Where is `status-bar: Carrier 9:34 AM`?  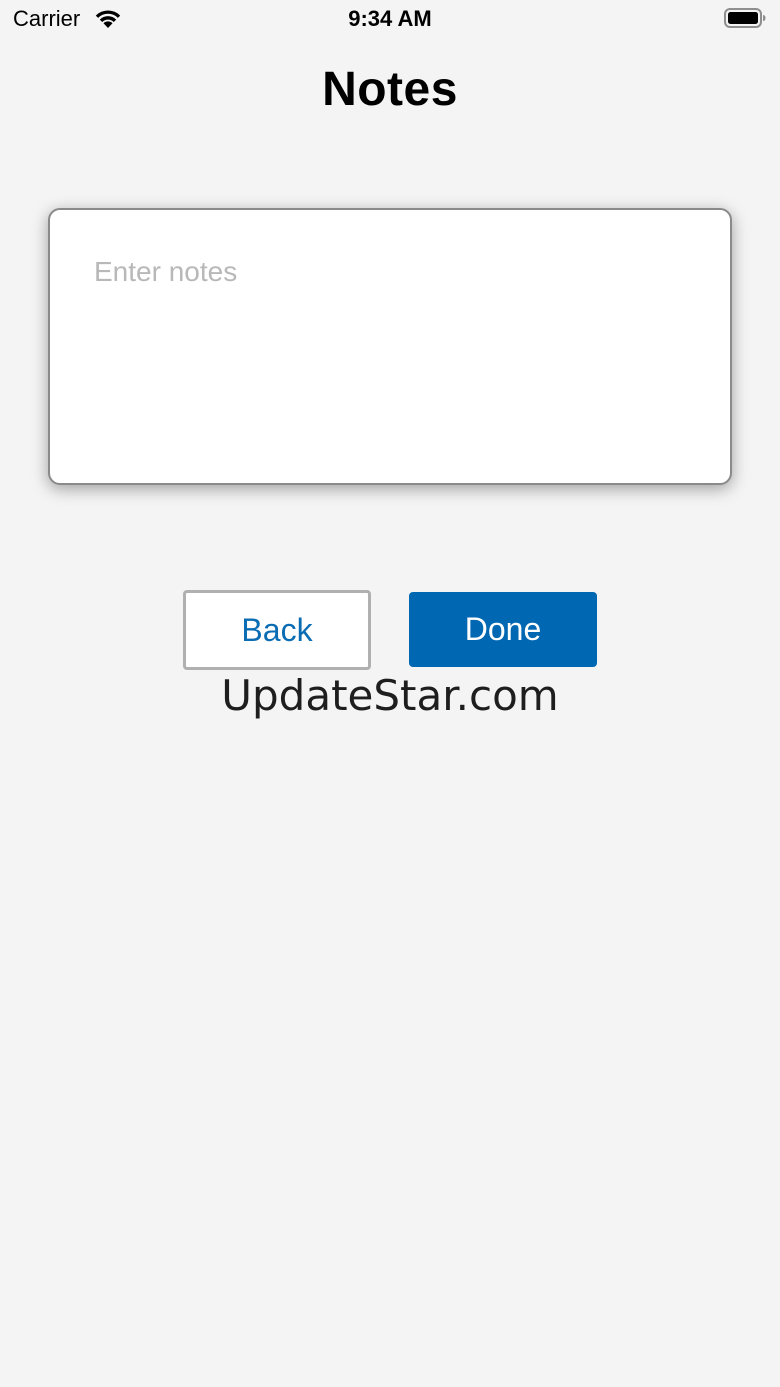
status-bar: Carrier 9:34 AM is located at coordinates (390, 20).